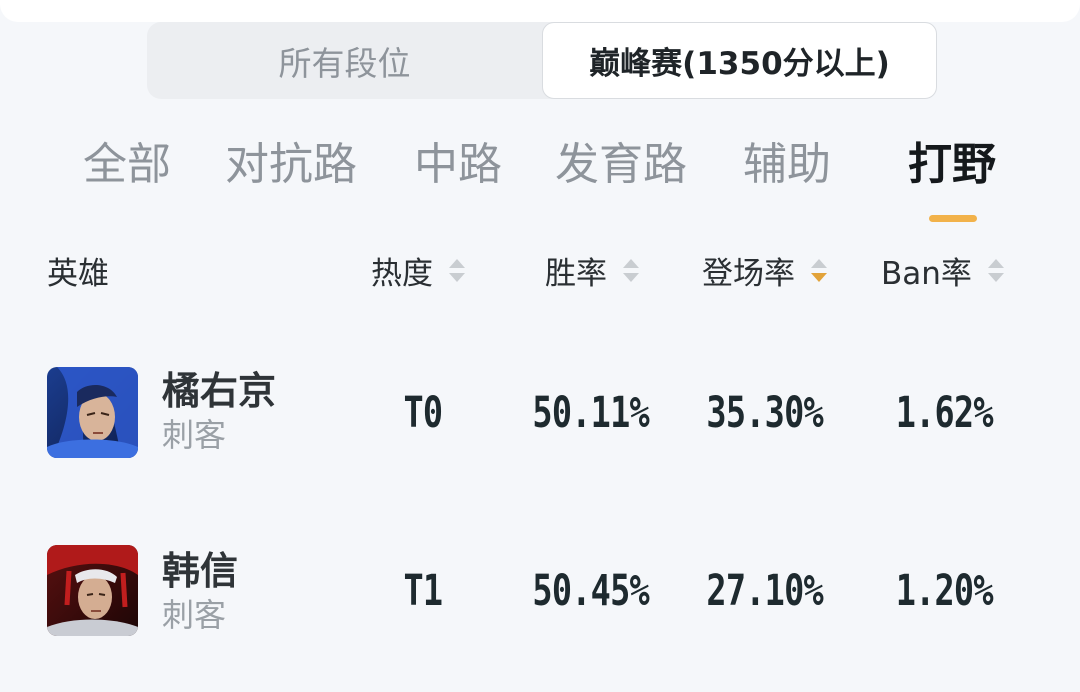 The height and width of the screenshot is (692, 1080). What do you see at coordinates (748, 273) in the screenshot?
I see `column-header-pick-rate-label: 登场率` at bounding box center [748, 273].